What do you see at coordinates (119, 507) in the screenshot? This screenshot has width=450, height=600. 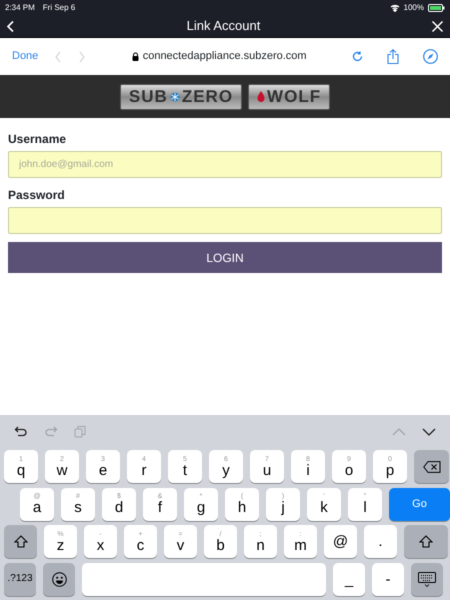 I see `key-label: d` at bounding box center [119, 507].